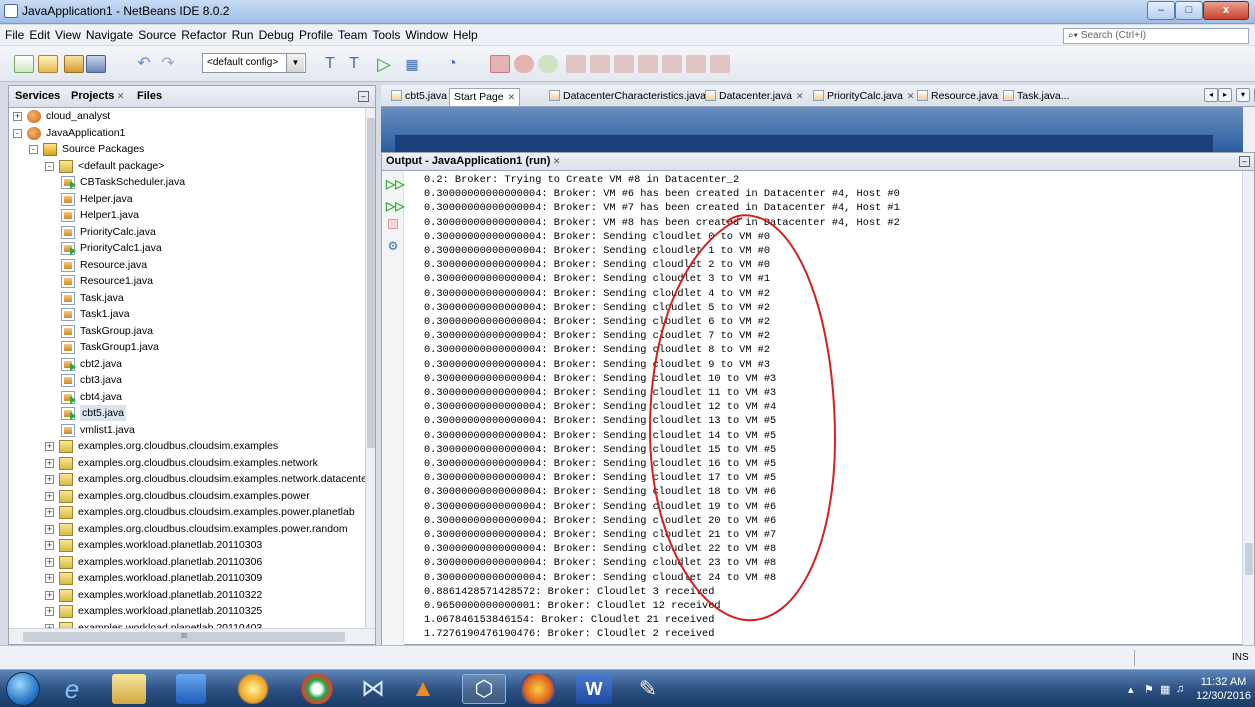 This screenshot has width=1255, height=707. I want to click on rerun-icon: ▷▷, so click(395, 184).